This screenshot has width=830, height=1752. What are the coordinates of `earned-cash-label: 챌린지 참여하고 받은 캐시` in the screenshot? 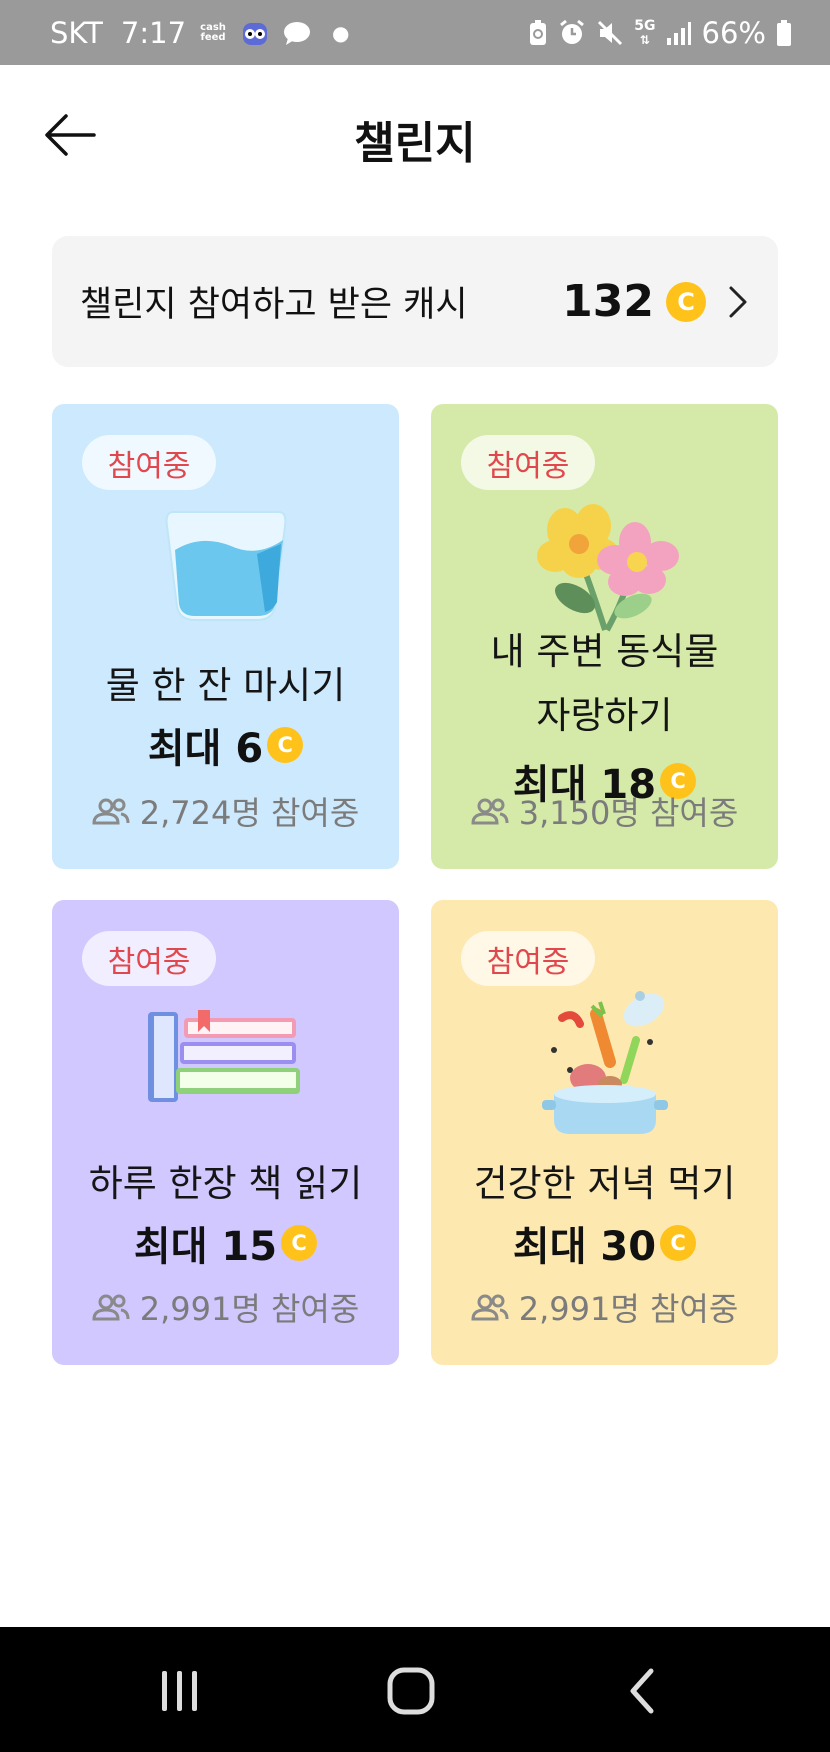 It's located at (274, 305).